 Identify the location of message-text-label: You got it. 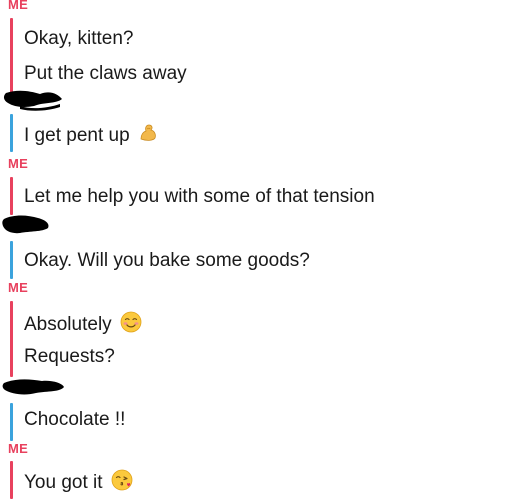
(63, 483).